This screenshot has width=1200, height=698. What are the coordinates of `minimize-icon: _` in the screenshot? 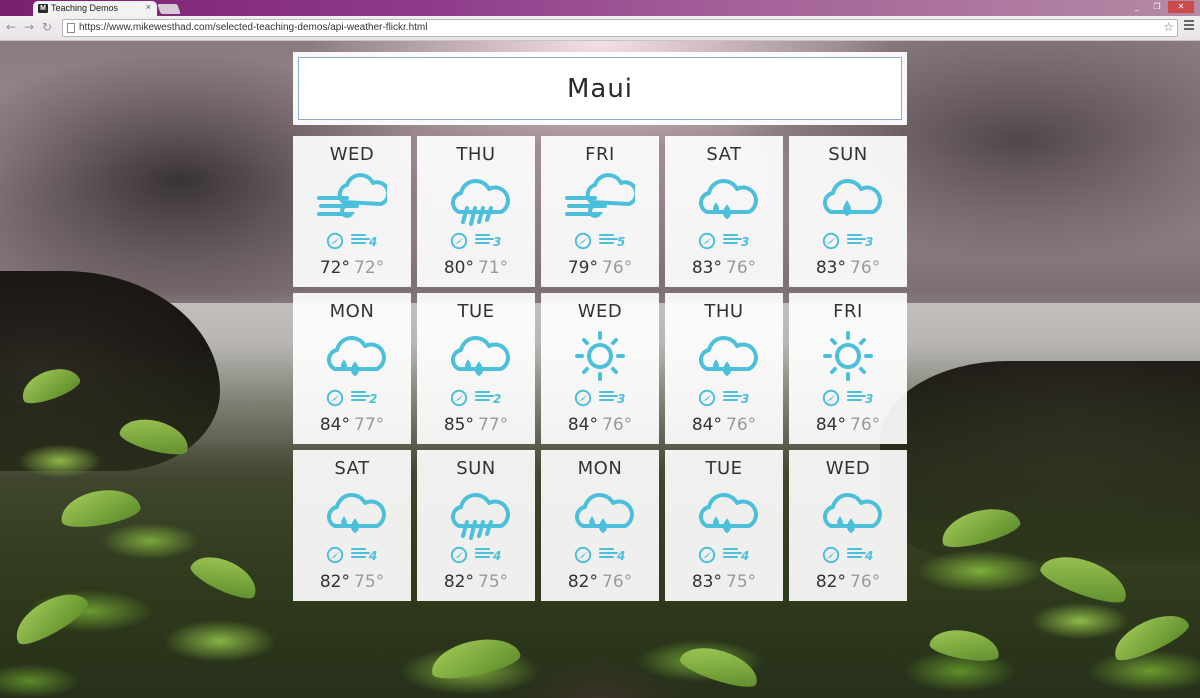 It's located at (1137, 7).